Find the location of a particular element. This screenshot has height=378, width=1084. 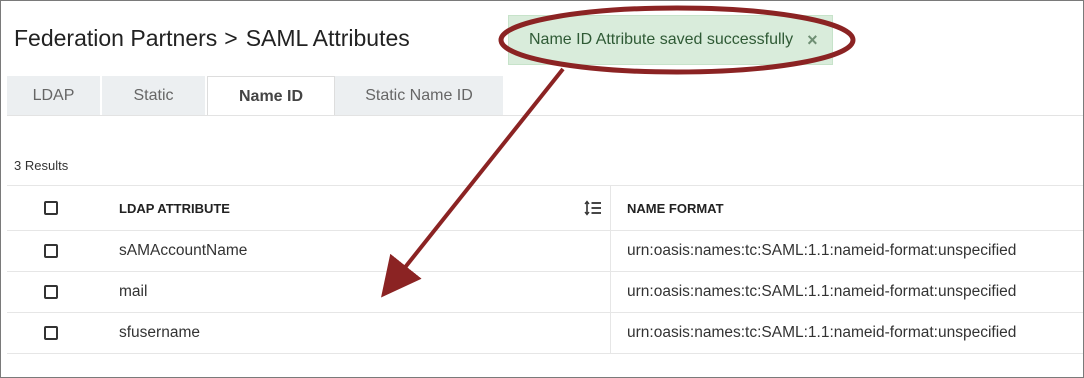

tab-name-id: Name ID is located at coordinates (271, 96).